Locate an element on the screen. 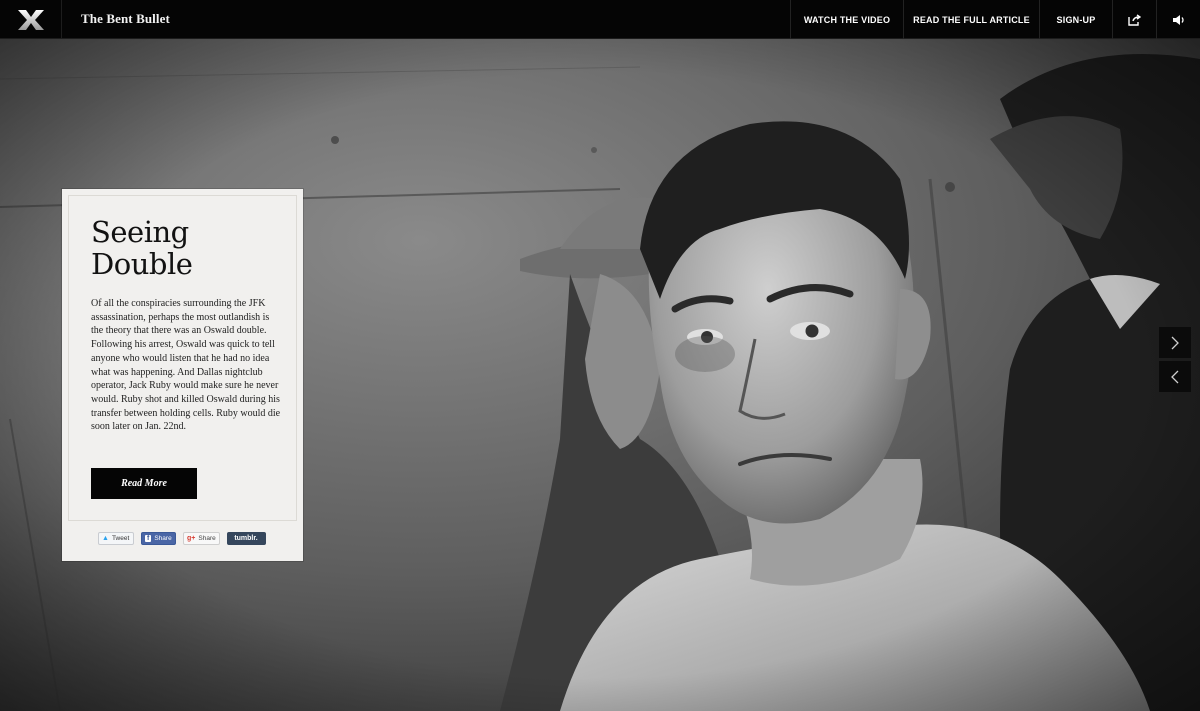 This screenshot has height=711, width=1200. card-title-line-1: Seeing is located at coordinates (140, 232).